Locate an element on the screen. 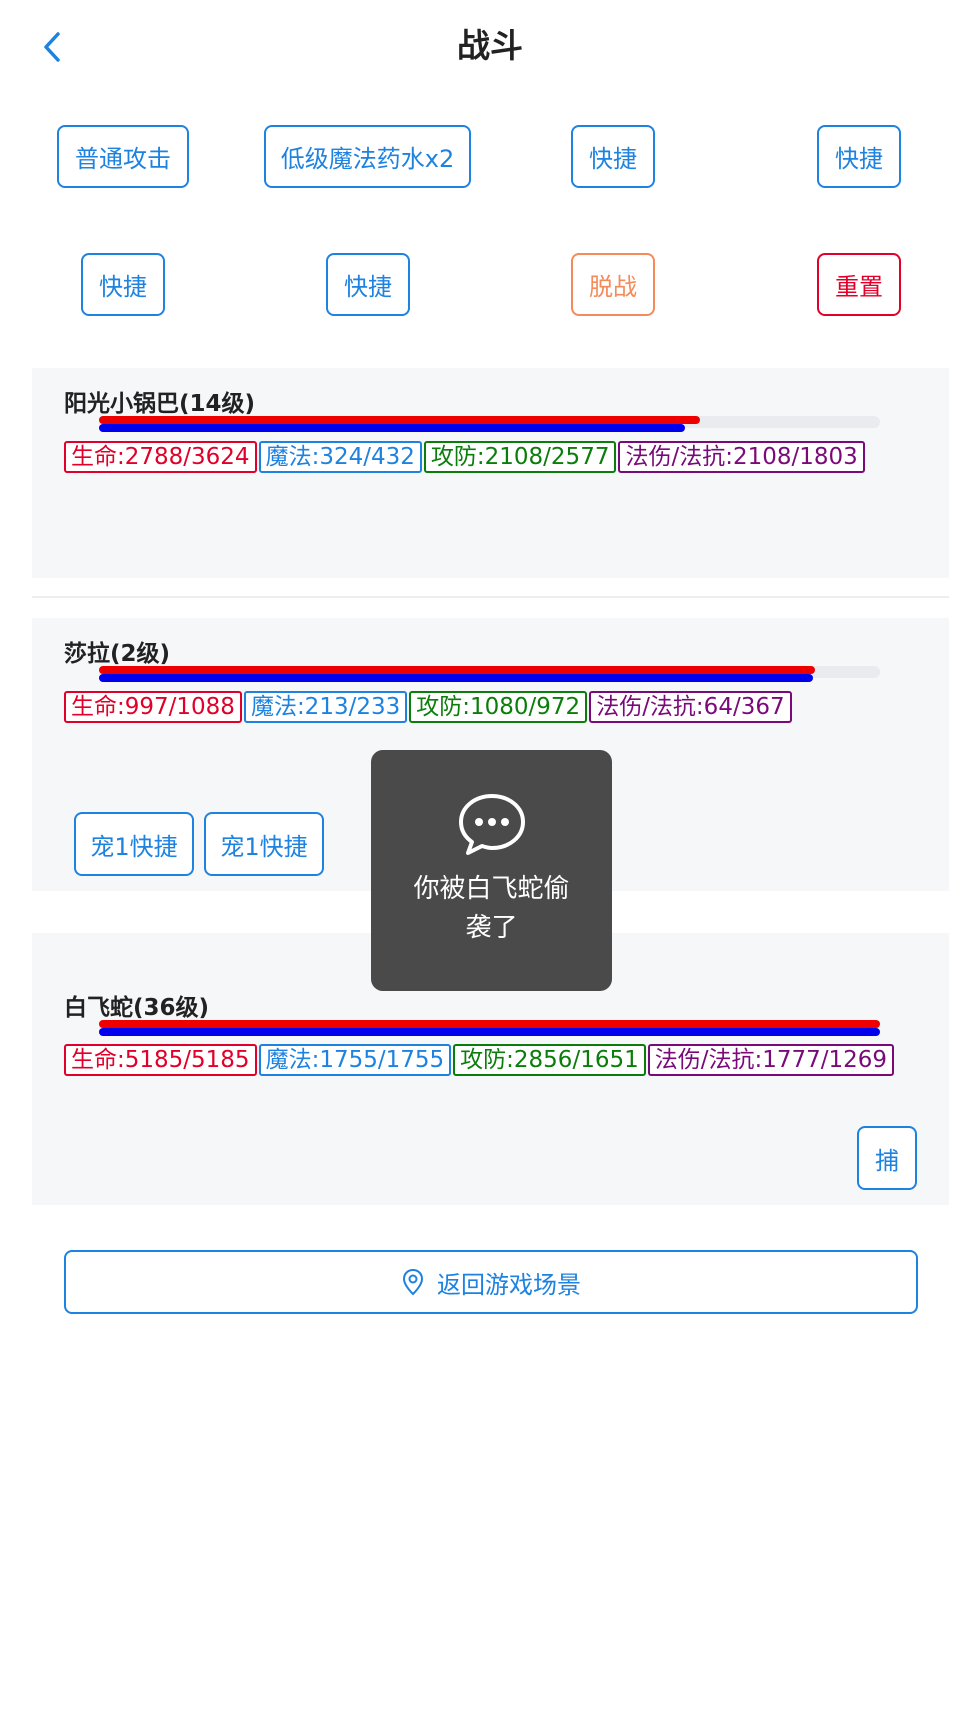 The width and height of the screenshot is (980, 1736). toast-notification: 你被白飞蛇偷袭了 is located at coordinates (491, 870).